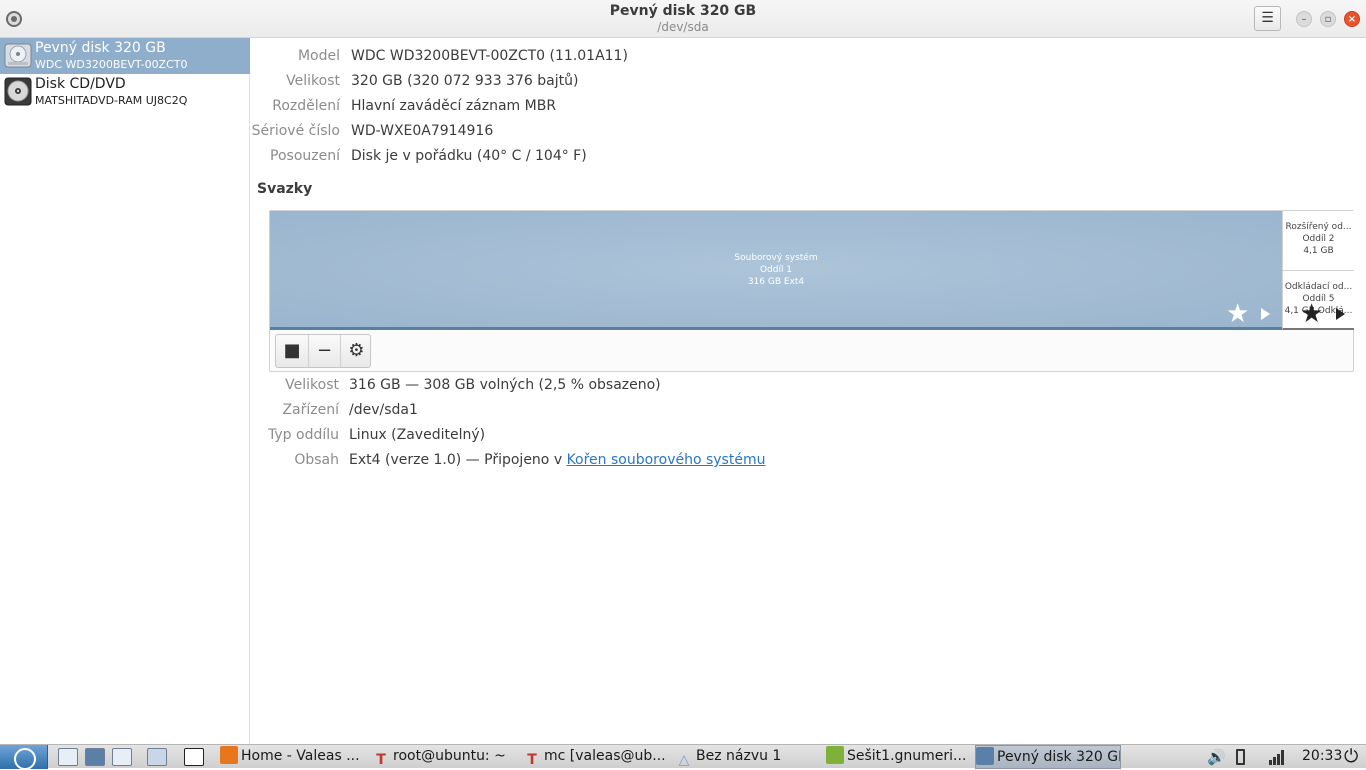 The width and height of the screenshot is (1366, 770). Describe the element at coordinates (469, 156) in the screenshot. I see `assessment-value: Disk je v pořádku (40° C / 104° F)` at that location.